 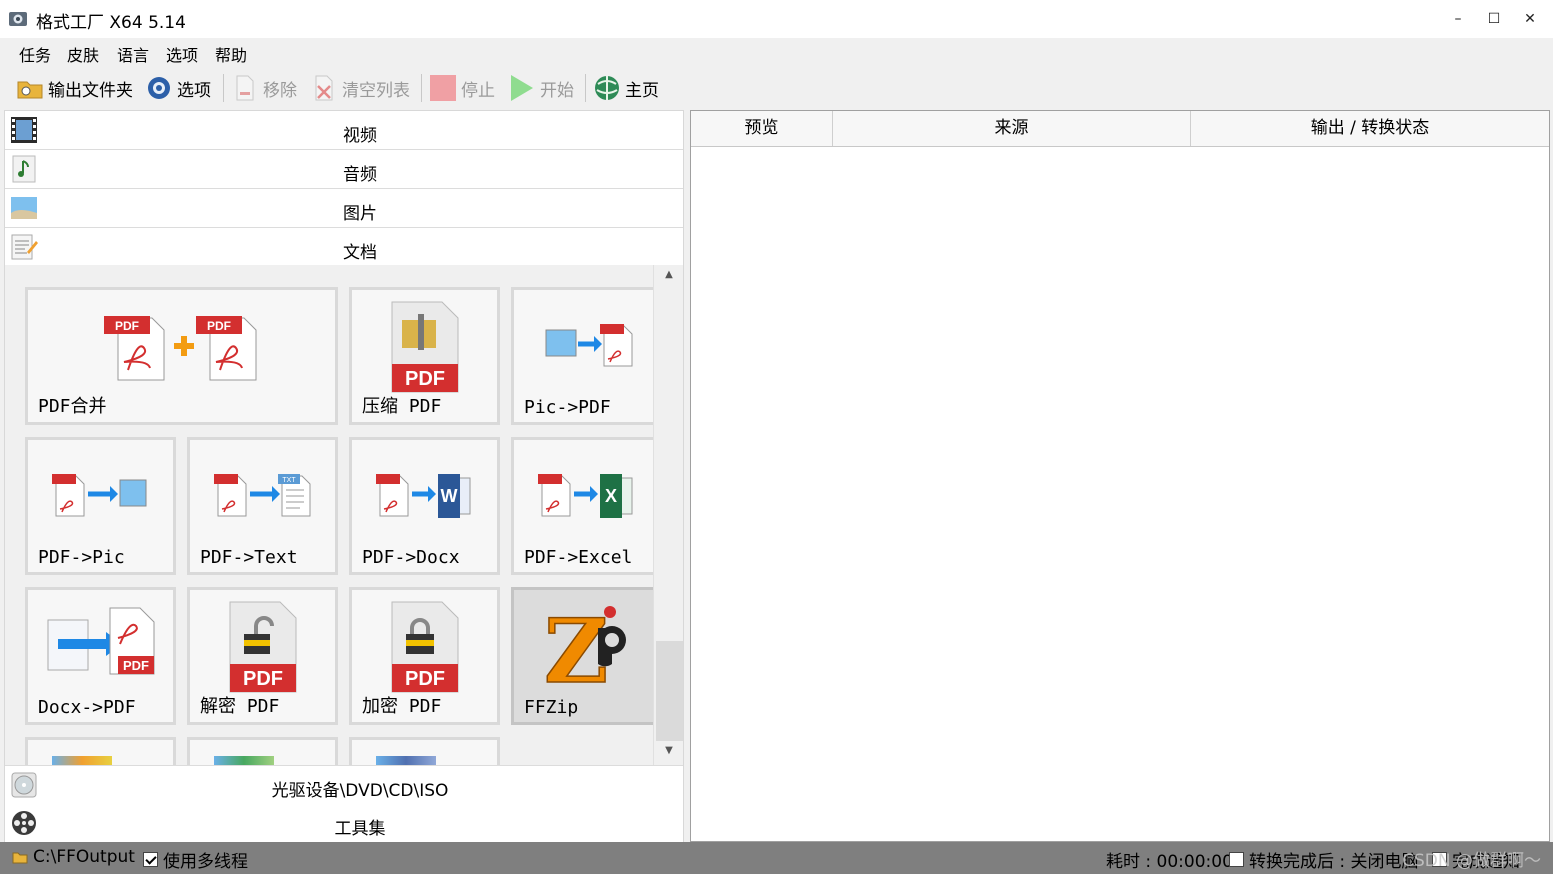 I want to click on tile-docx-to-pdf: PDF Docx->PDF, so click(x=100, y=656).